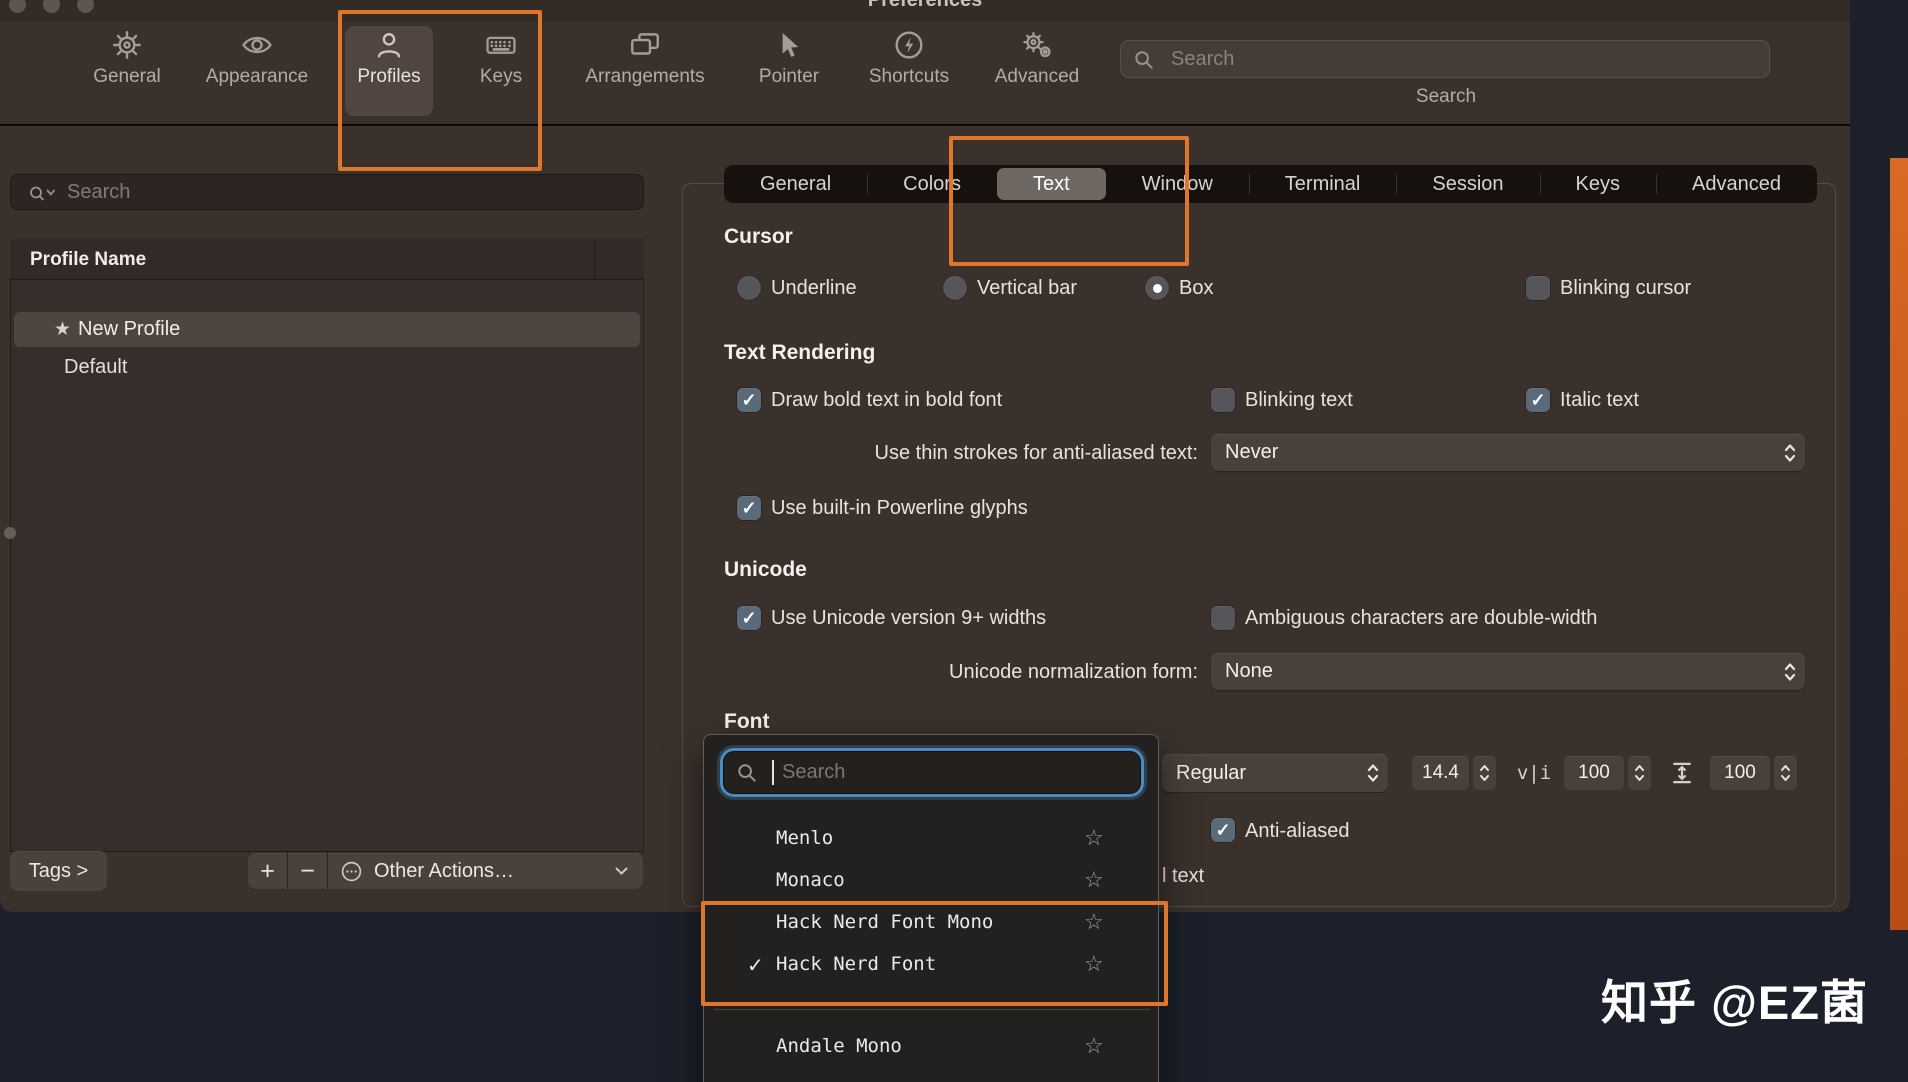 This screenshot has width=1908, height=1082. What do you see at coordinates (307, 871) in the screenshot?
I see `remove-profile-button: −` at bounding box center [307, 871].